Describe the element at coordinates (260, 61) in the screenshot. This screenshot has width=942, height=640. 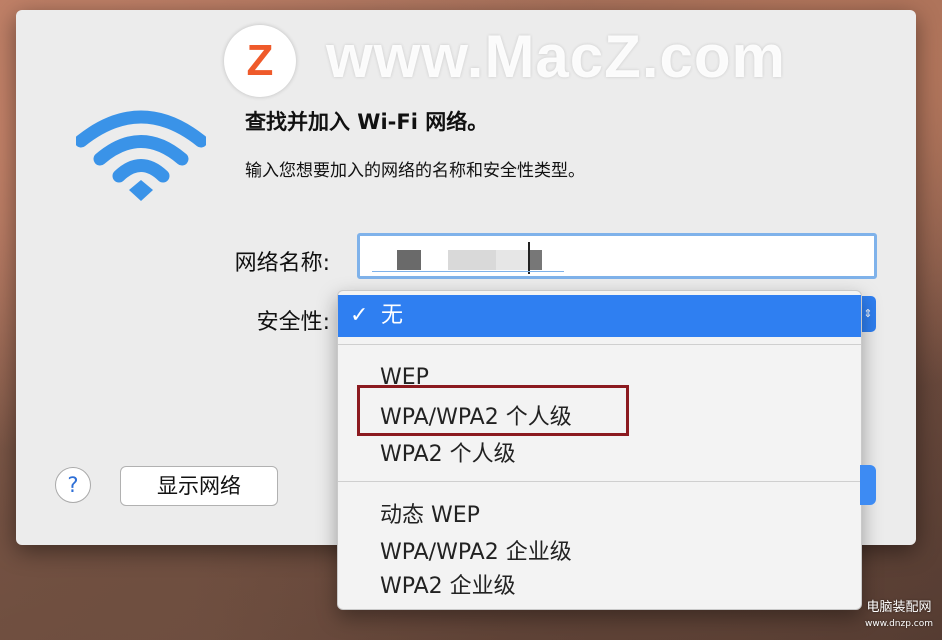
I see `watermark-logo: Z` at that location.